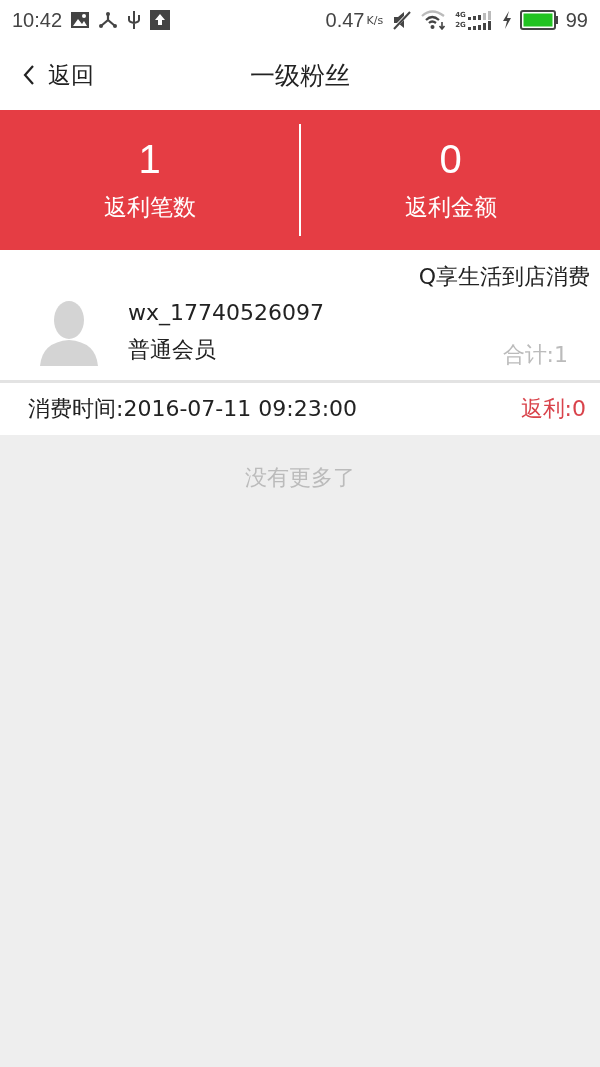  I want to click on speed-unit: K/s, so click(375, 20).